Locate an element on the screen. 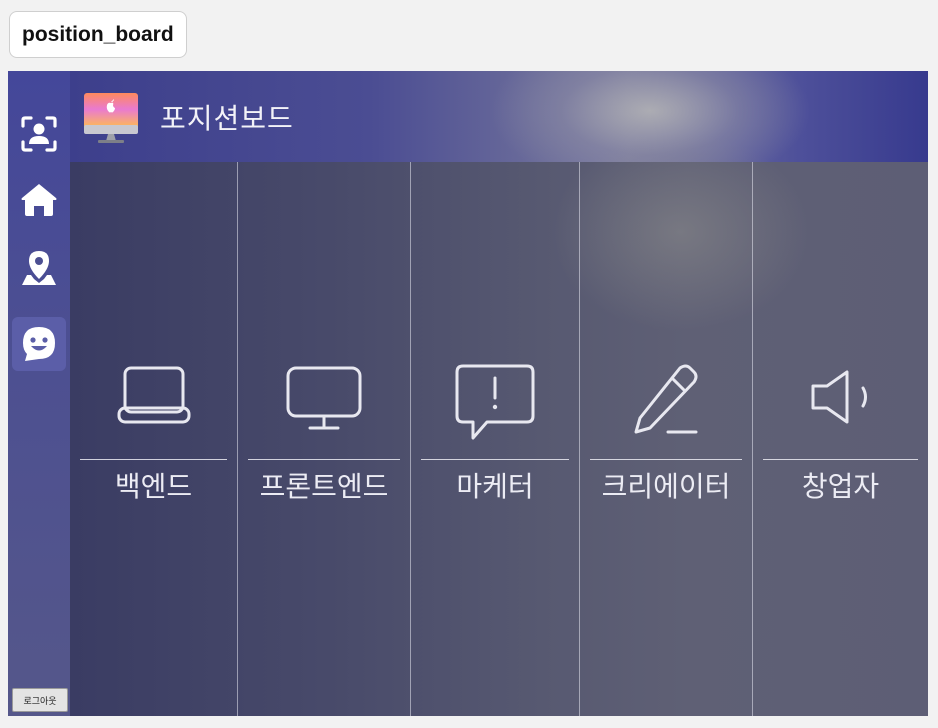 The height and width of the screenshot is (728, 938). home-icon is located at coordinates (39, 200).